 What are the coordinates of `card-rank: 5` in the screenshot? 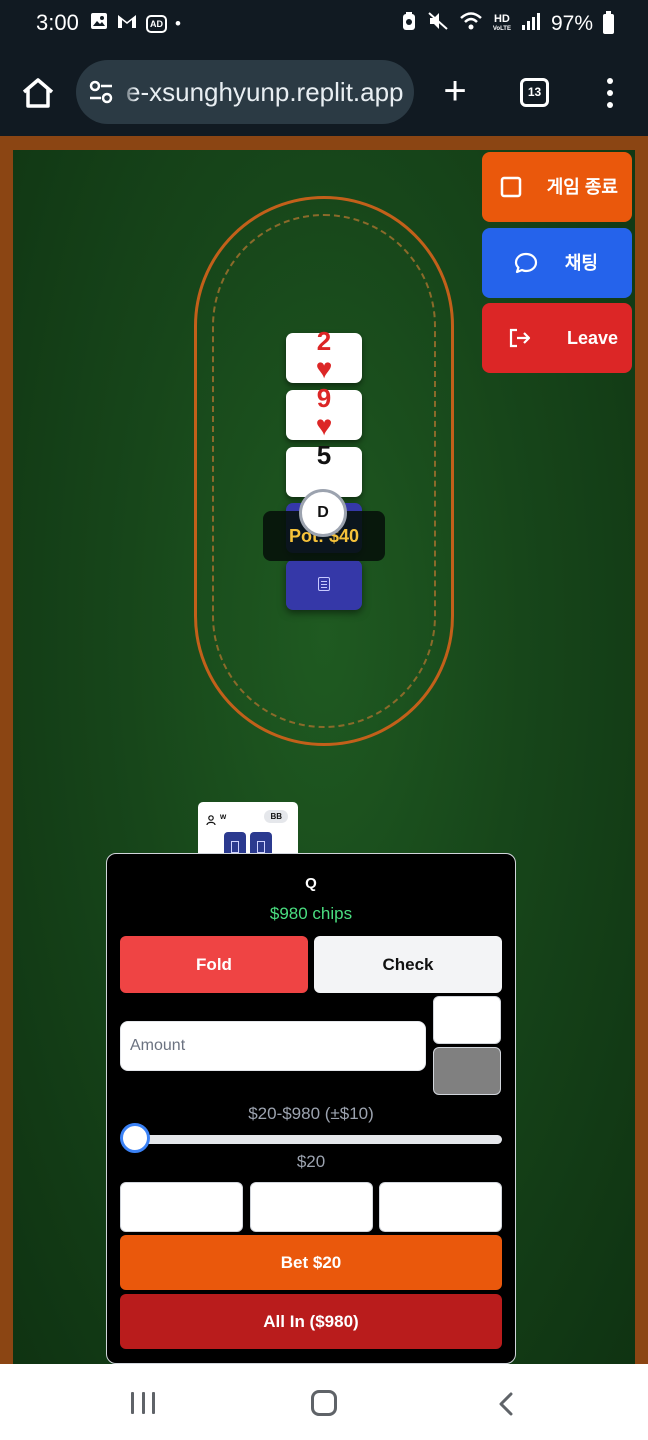 It's located at (324, 455).